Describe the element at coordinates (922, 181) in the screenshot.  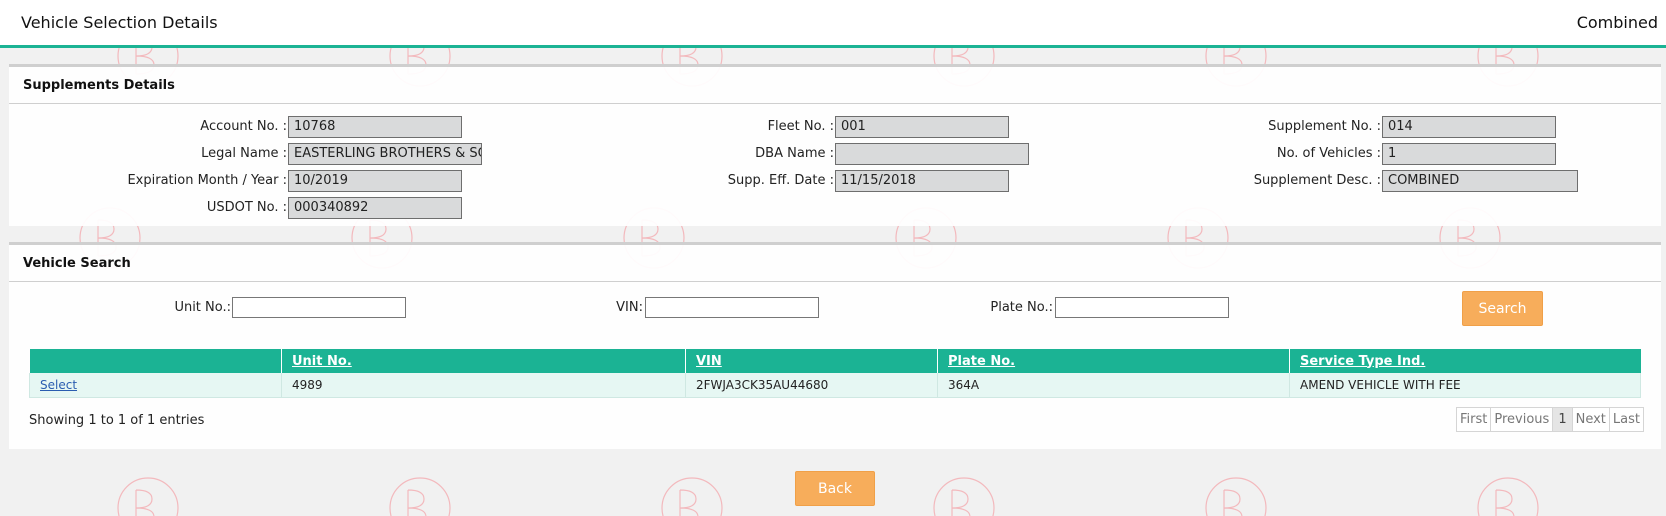
I see `supp-eff-date-field: 11/15/2018` at that location.